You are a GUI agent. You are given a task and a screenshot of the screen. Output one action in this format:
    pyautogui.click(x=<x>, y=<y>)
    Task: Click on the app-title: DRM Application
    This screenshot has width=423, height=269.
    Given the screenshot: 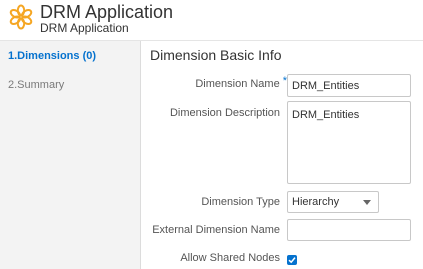 What is the action you would take?
    pyautogui.click(x=107, y=12)
    